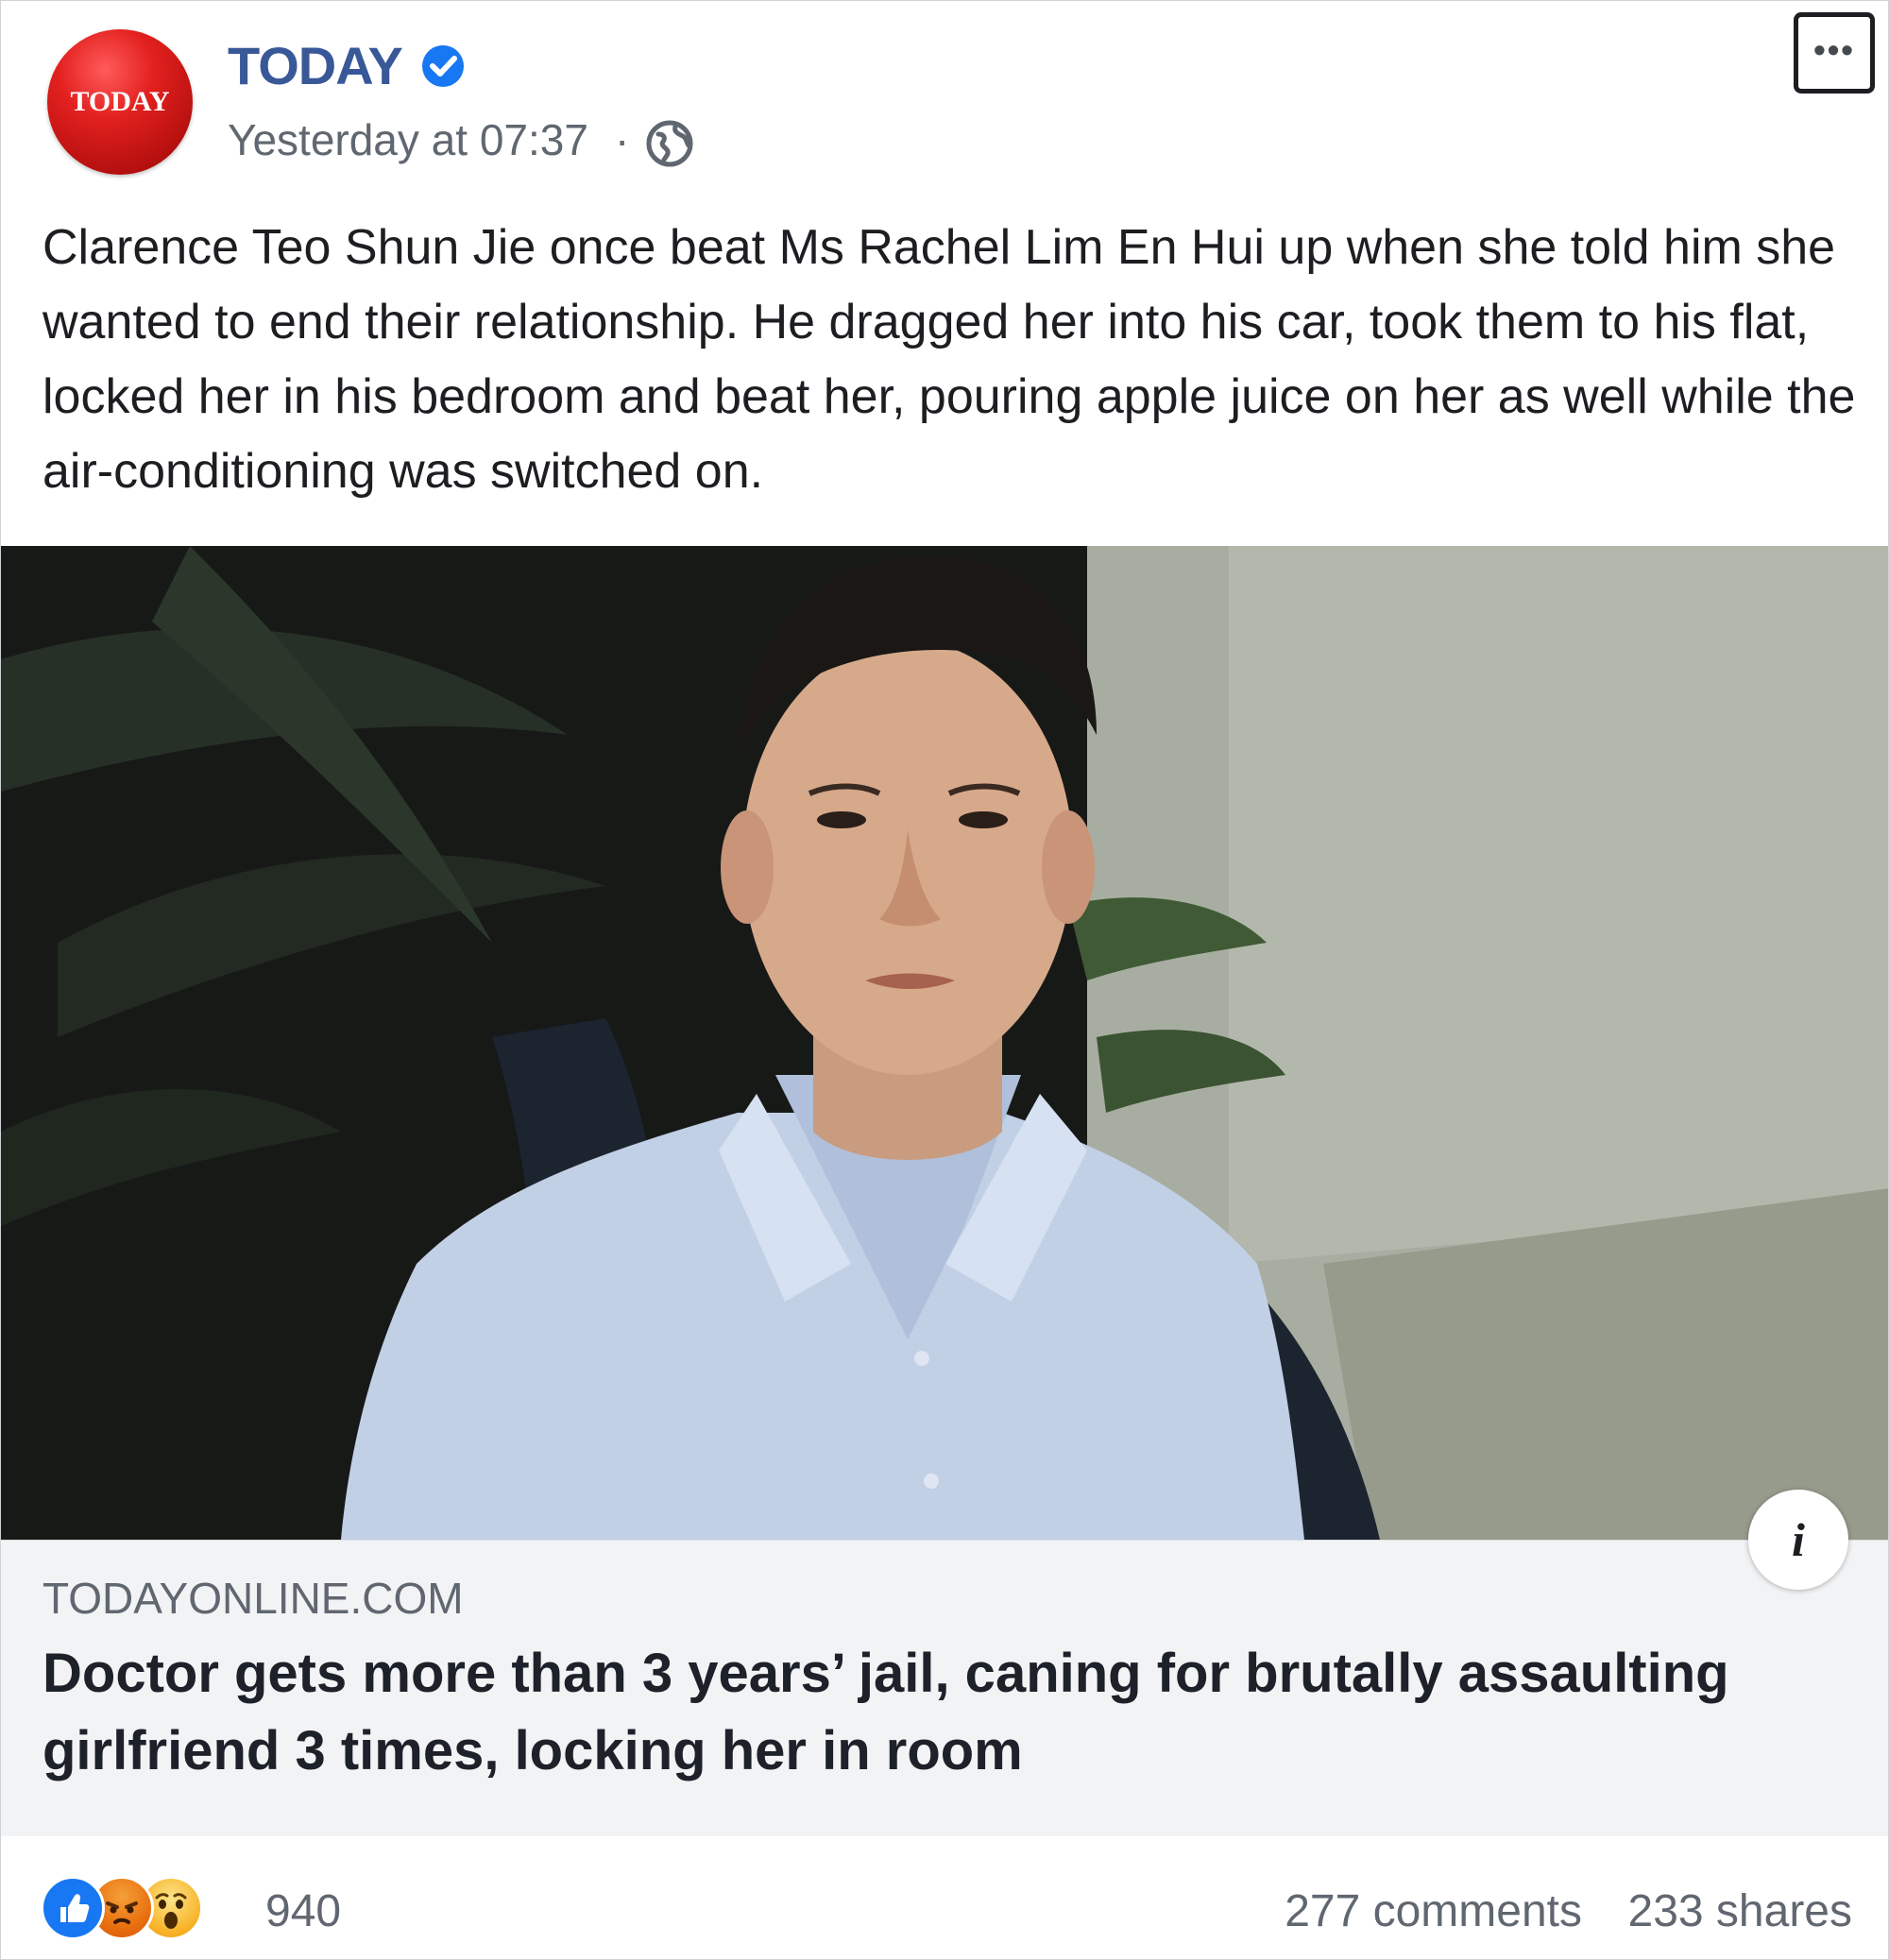 The height and width of the screenshot is (1960, 1889). Describe the element at coordinates (443, 66) in the screenshot. I see `verified-check-icon` at that location.